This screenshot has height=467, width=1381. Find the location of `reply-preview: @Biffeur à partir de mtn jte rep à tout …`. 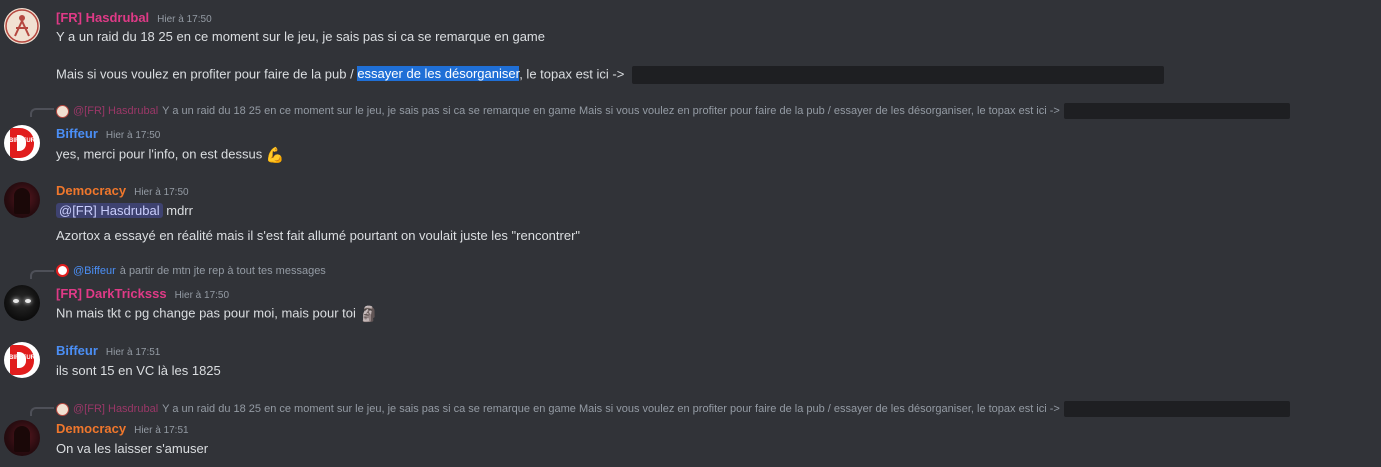

reply-preview: @Biffeur à partir de mtn jte rep à tout … is located at coordinates (191, 270).